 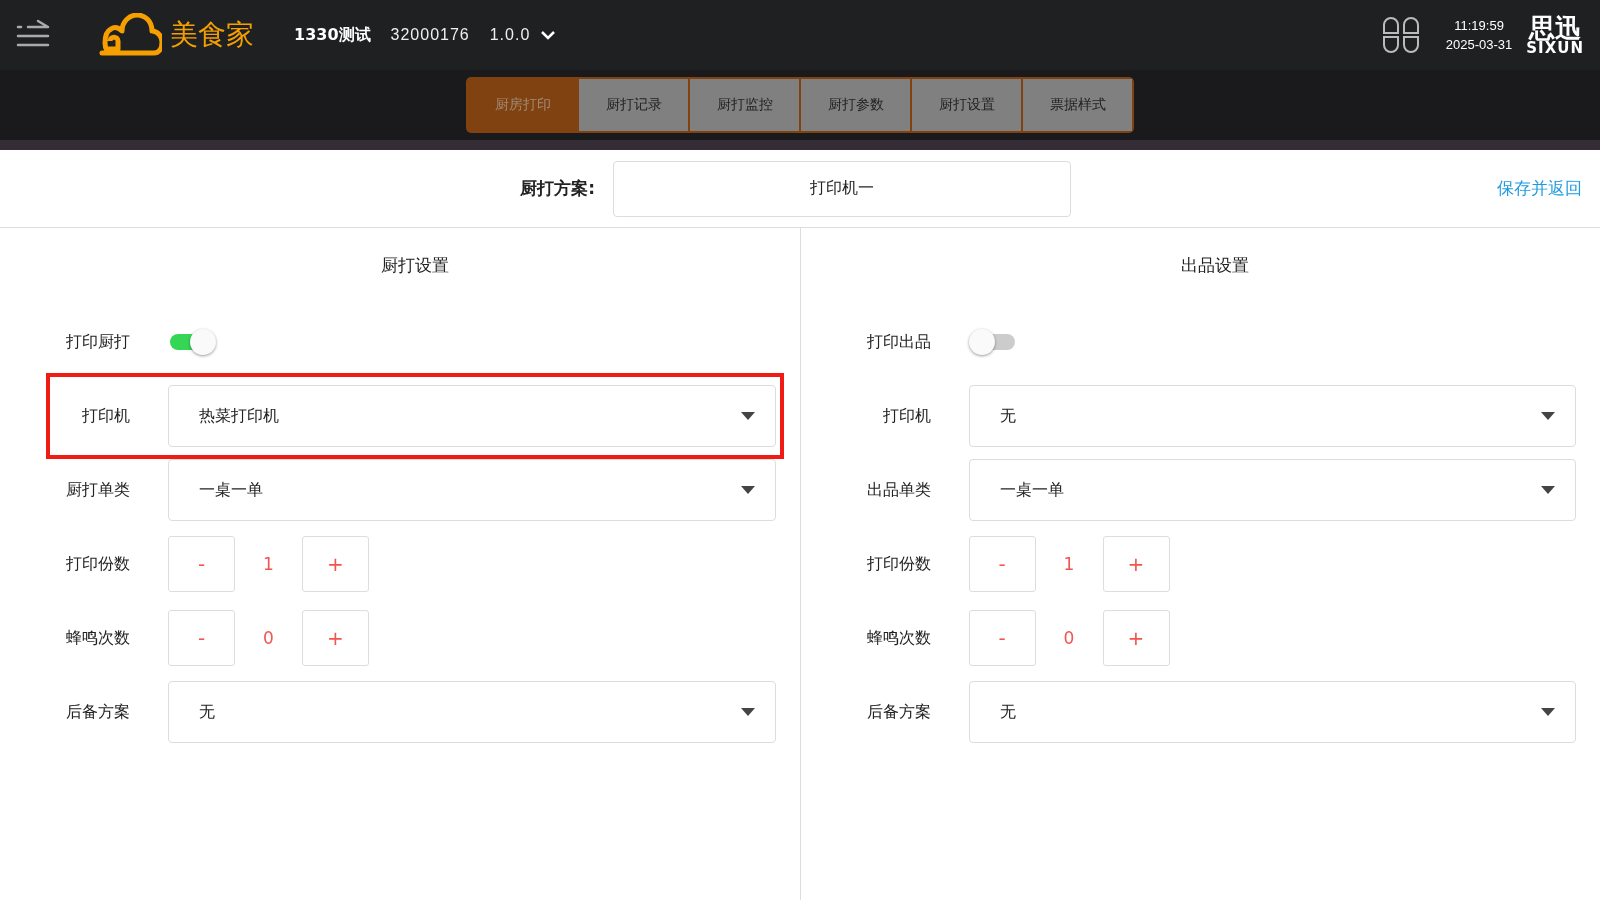 I want to click on store-name: 1330测试, so click(x=332, y=35).